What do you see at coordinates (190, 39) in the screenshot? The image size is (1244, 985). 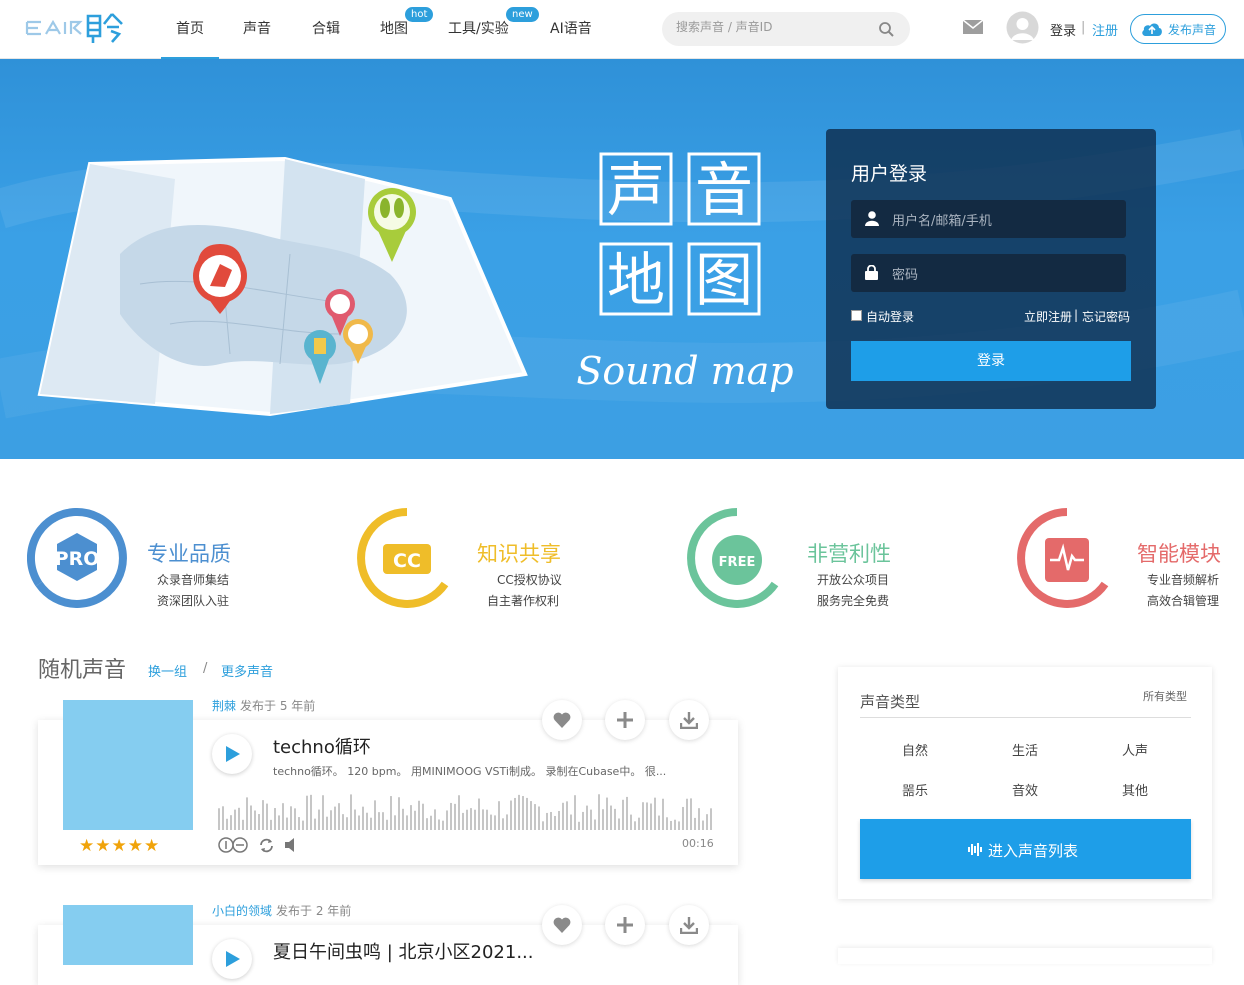 I see `nav-home: 首页` at bounding box center [190, 39].